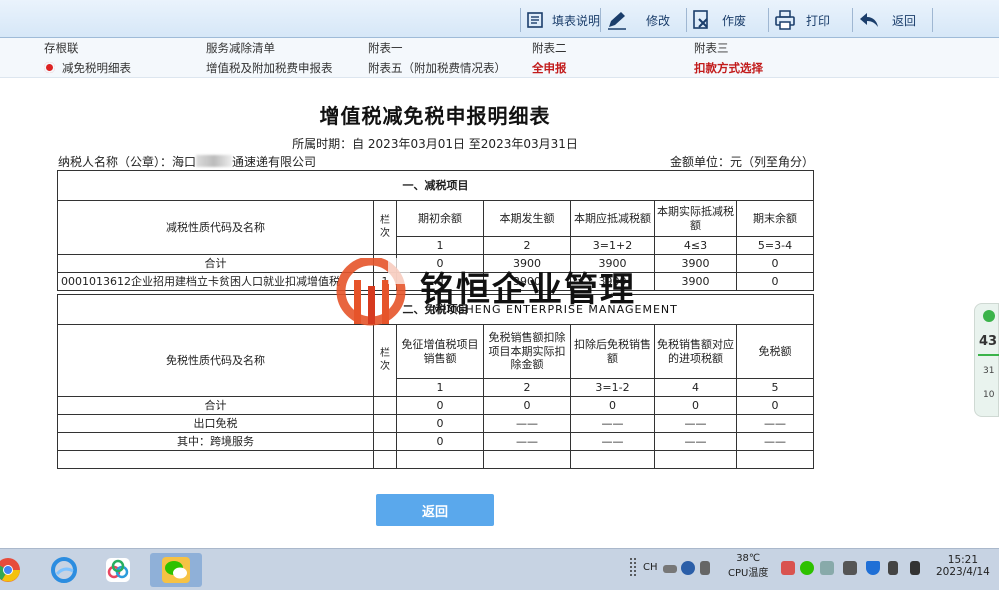 The image size is (999, 590). I want to click on shield-icon, so click(873, 568).